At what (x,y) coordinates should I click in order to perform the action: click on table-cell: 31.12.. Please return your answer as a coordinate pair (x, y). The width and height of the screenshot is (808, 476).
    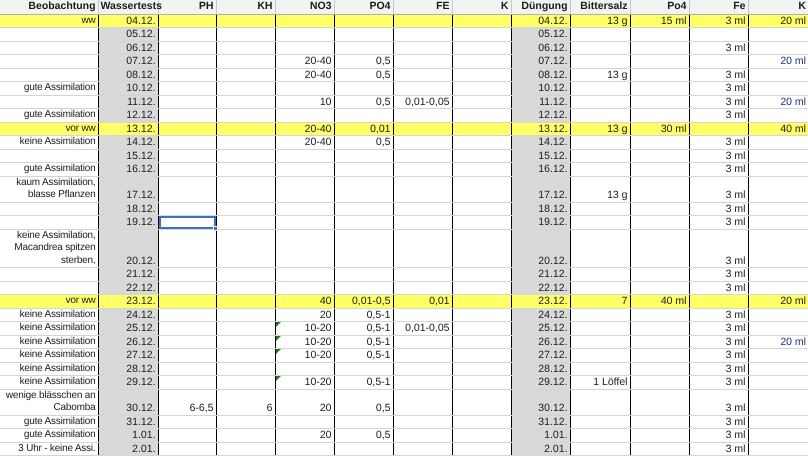
    Looking at the image, I should click on (128, 421).